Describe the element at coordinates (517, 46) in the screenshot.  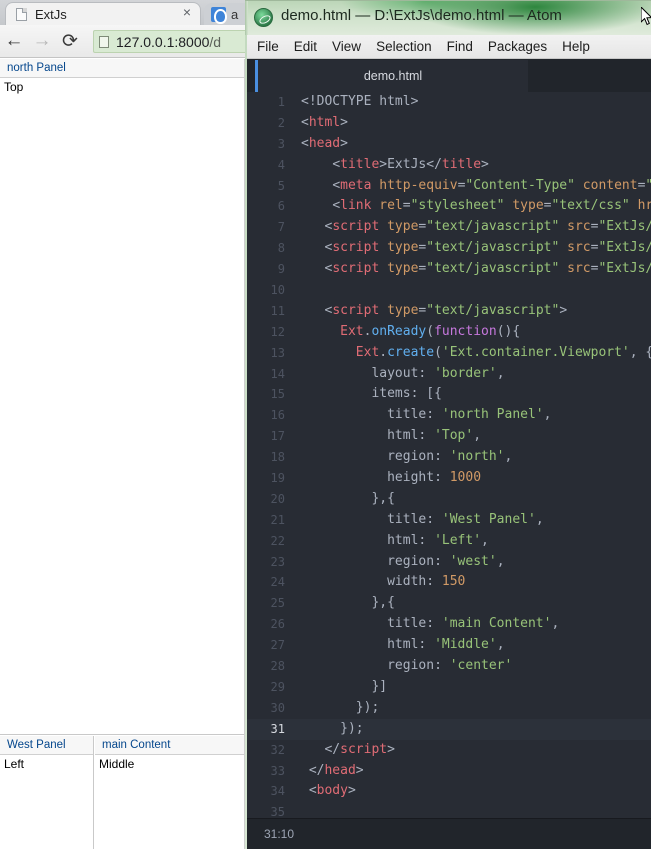
I see `menu-packages: Packages` at that location.